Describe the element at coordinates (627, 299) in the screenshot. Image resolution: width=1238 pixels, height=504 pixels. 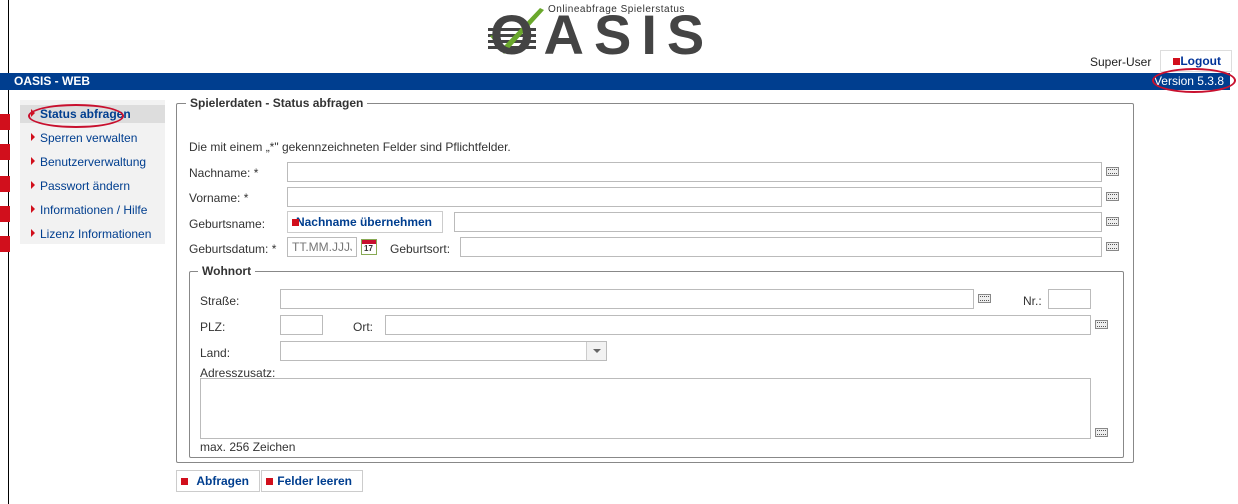
I see `strasse-input` at that location.